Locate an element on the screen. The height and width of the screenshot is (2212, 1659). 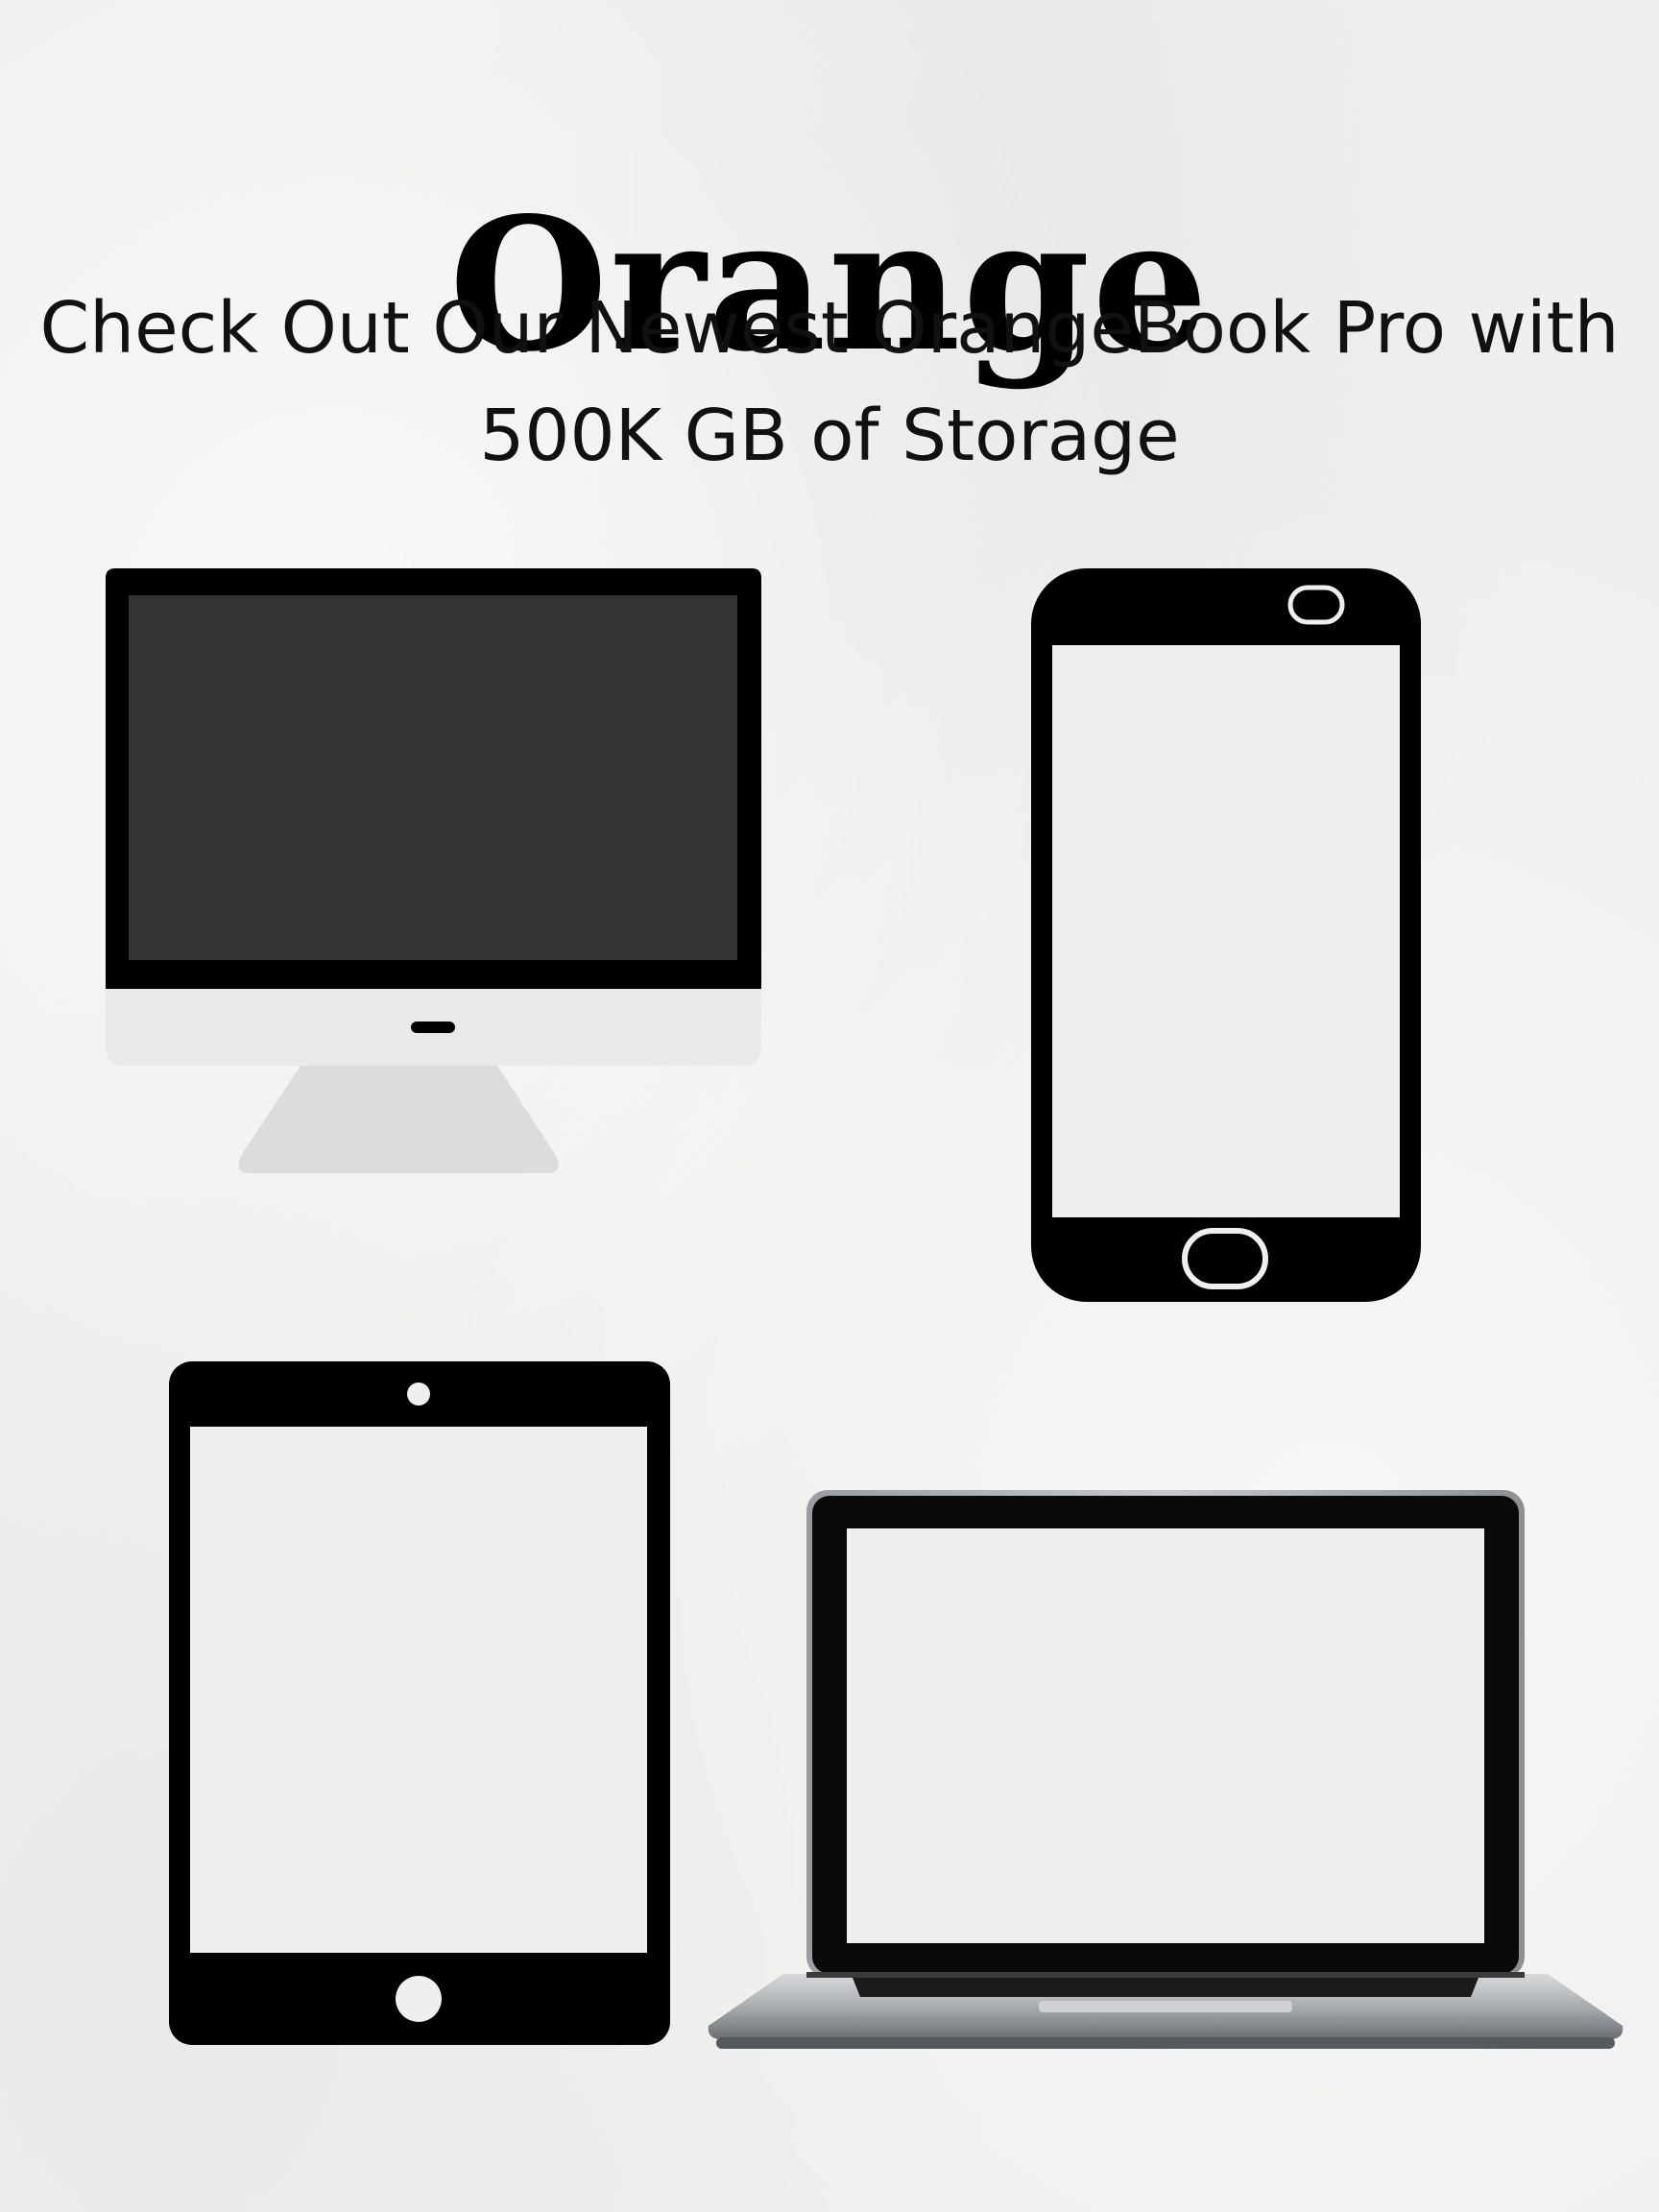
tagline-line-2: 500K GB of Storage is located at coordinates (829, 436).